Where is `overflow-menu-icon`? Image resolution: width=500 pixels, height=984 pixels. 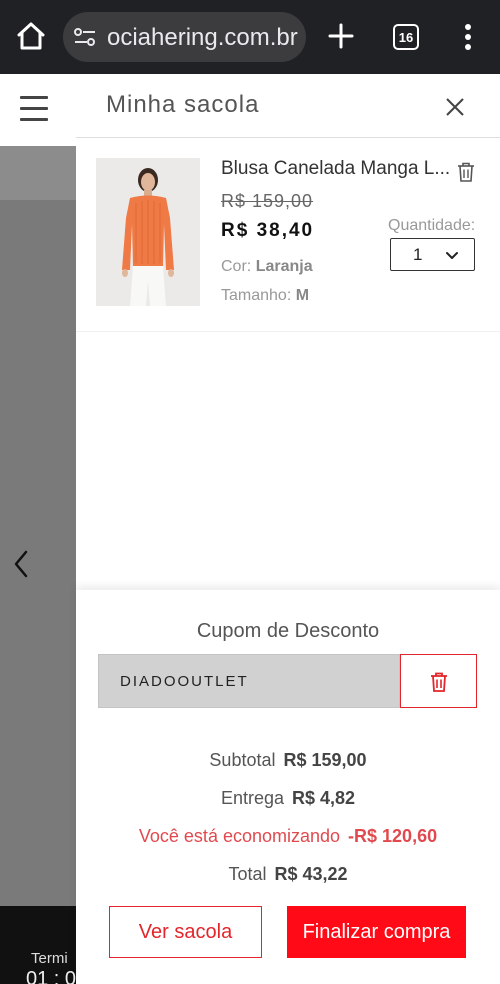
overflow-menu-icon is located at coordinates (468, 37).